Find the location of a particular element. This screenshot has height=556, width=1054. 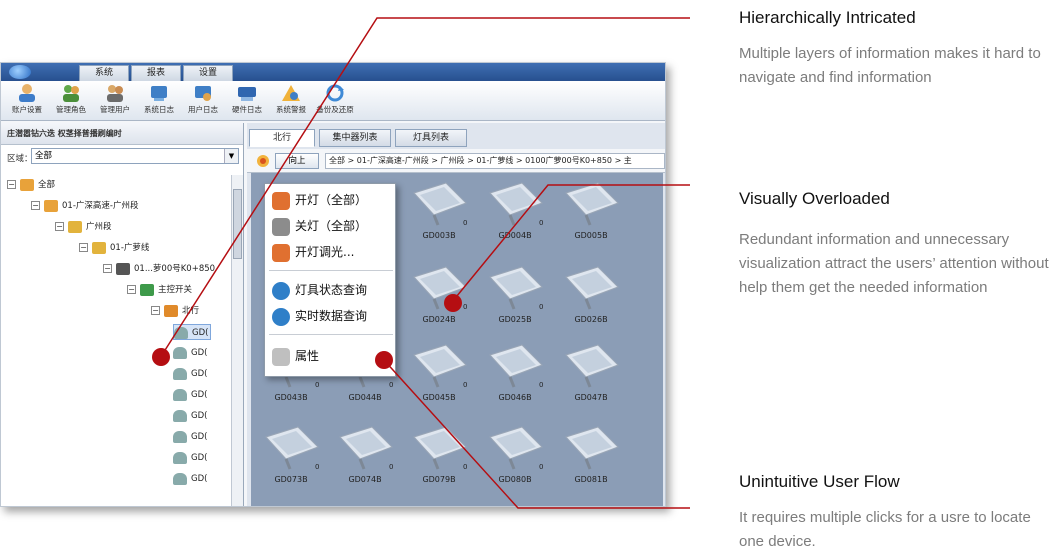

leader-line-flow is located at coordinates (536, 433).